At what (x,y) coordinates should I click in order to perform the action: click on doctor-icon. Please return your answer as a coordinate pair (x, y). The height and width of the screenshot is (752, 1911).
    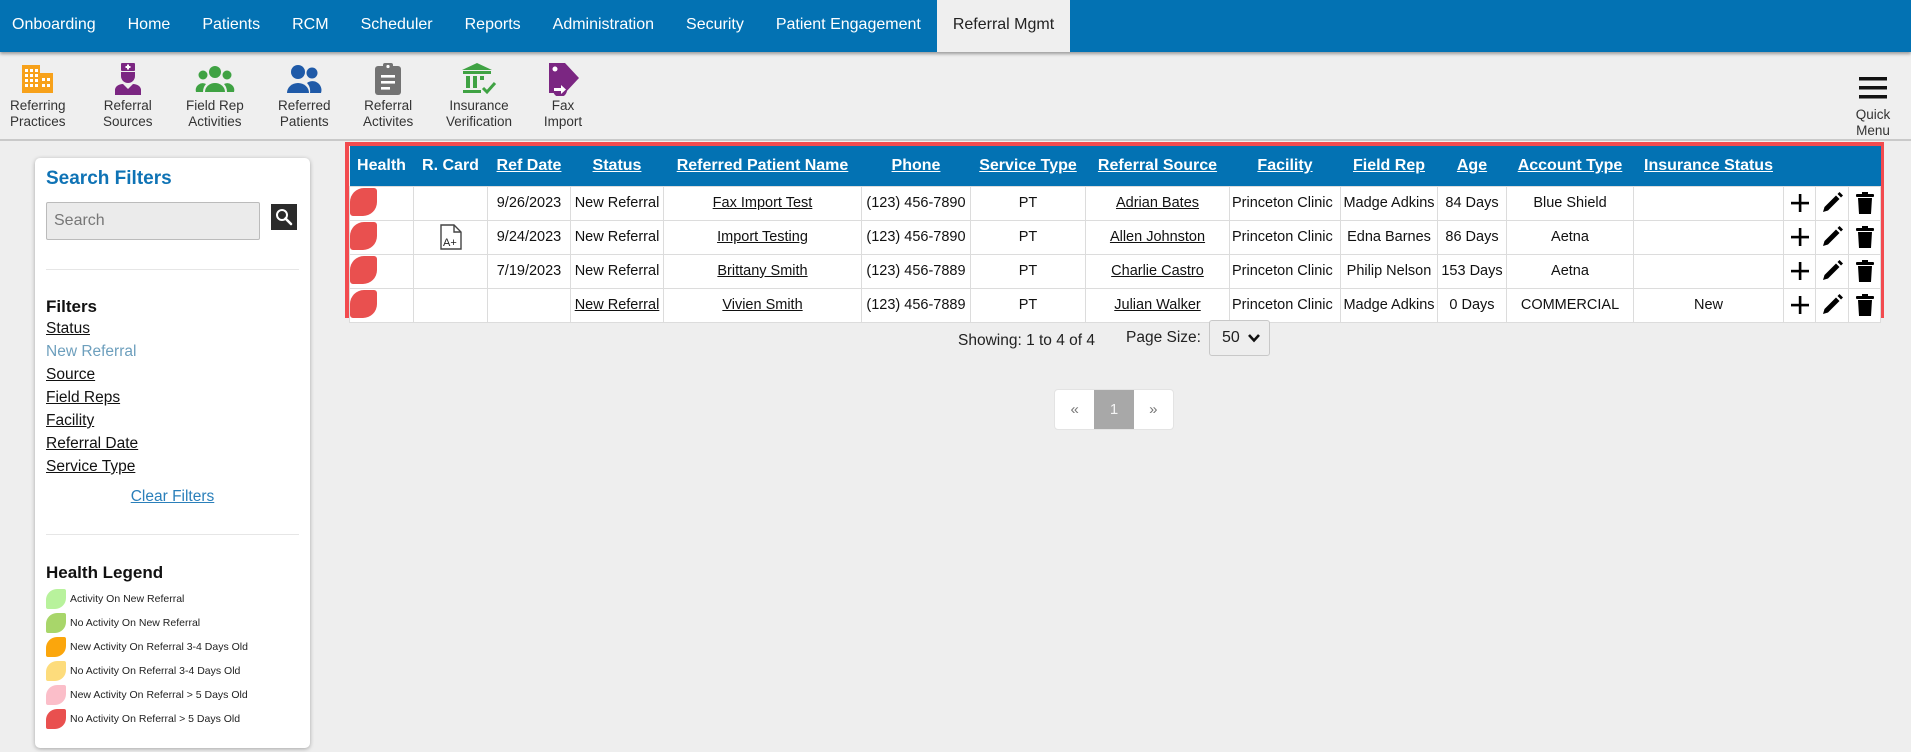
    Looking at the image, I should click on (128, 79).